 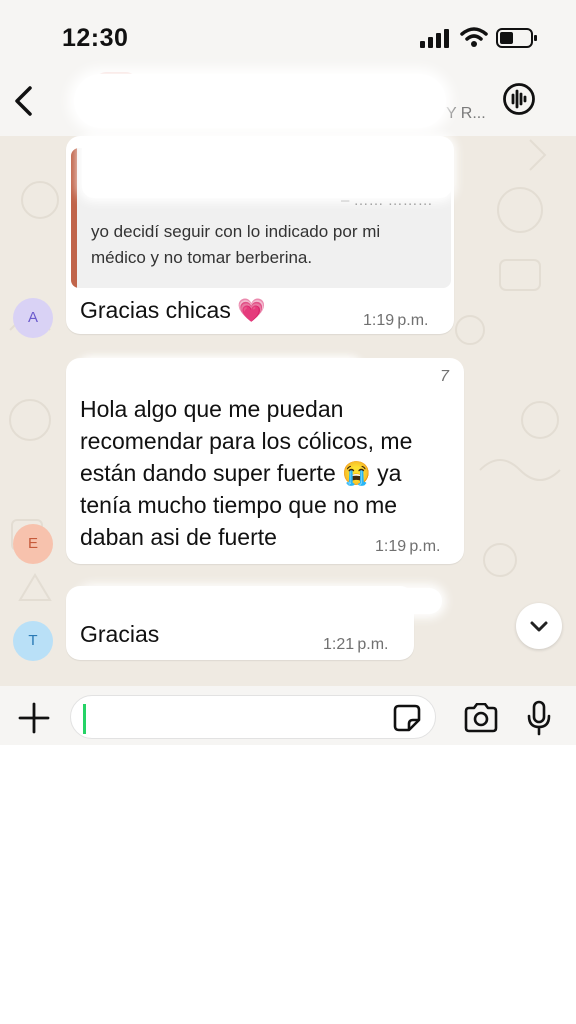 What do you see at coordinates (356, 644) in the screenshot?
I see `message-time: 1:21 p.m.` at bounding box center [356, 644].